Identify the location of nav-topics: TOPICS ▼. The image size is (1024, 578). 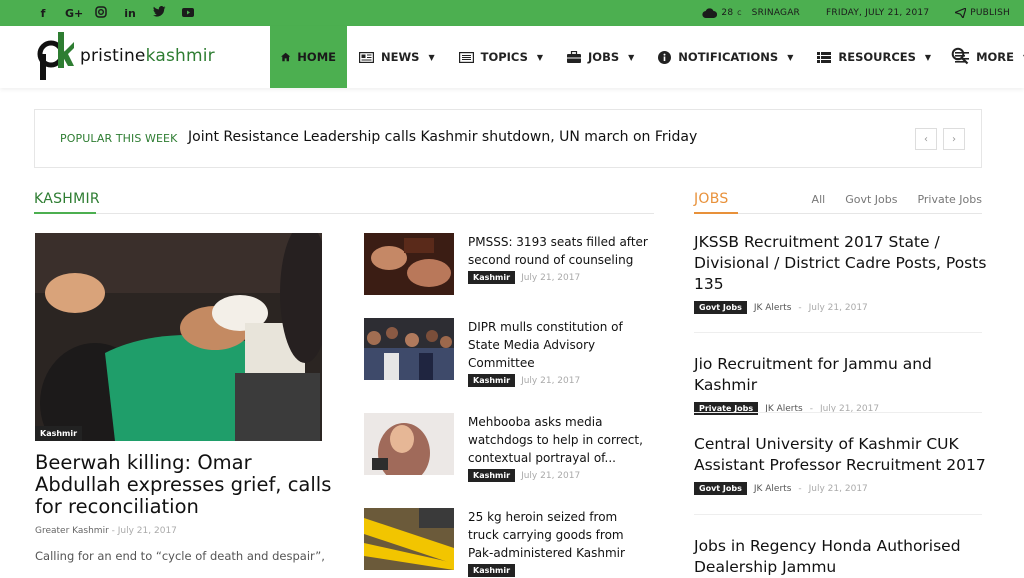
(501, 57).